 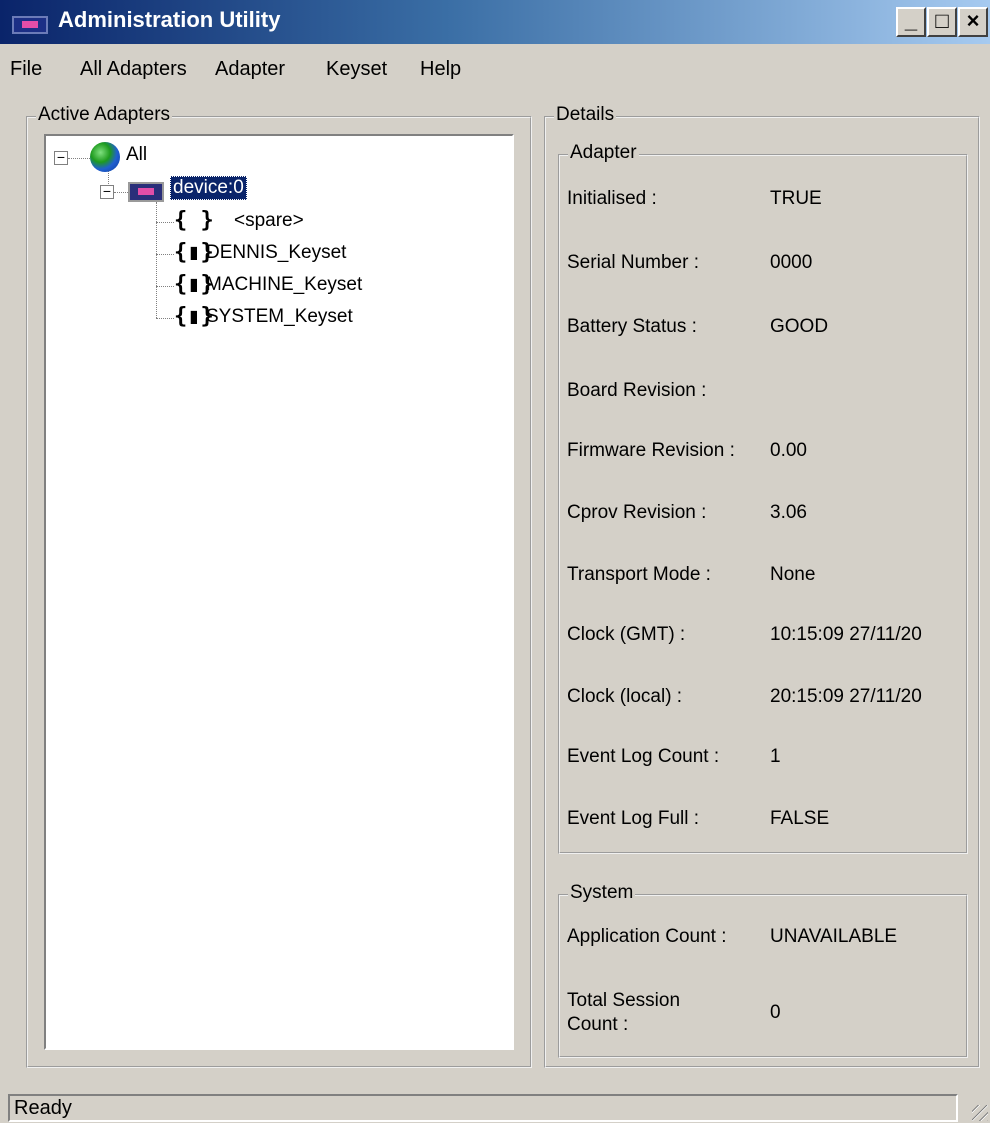 What do you see at coordinates (647, 936) in the screenshot?
I see `application-count-label: Application Count :` at bounding box center [647, 936].